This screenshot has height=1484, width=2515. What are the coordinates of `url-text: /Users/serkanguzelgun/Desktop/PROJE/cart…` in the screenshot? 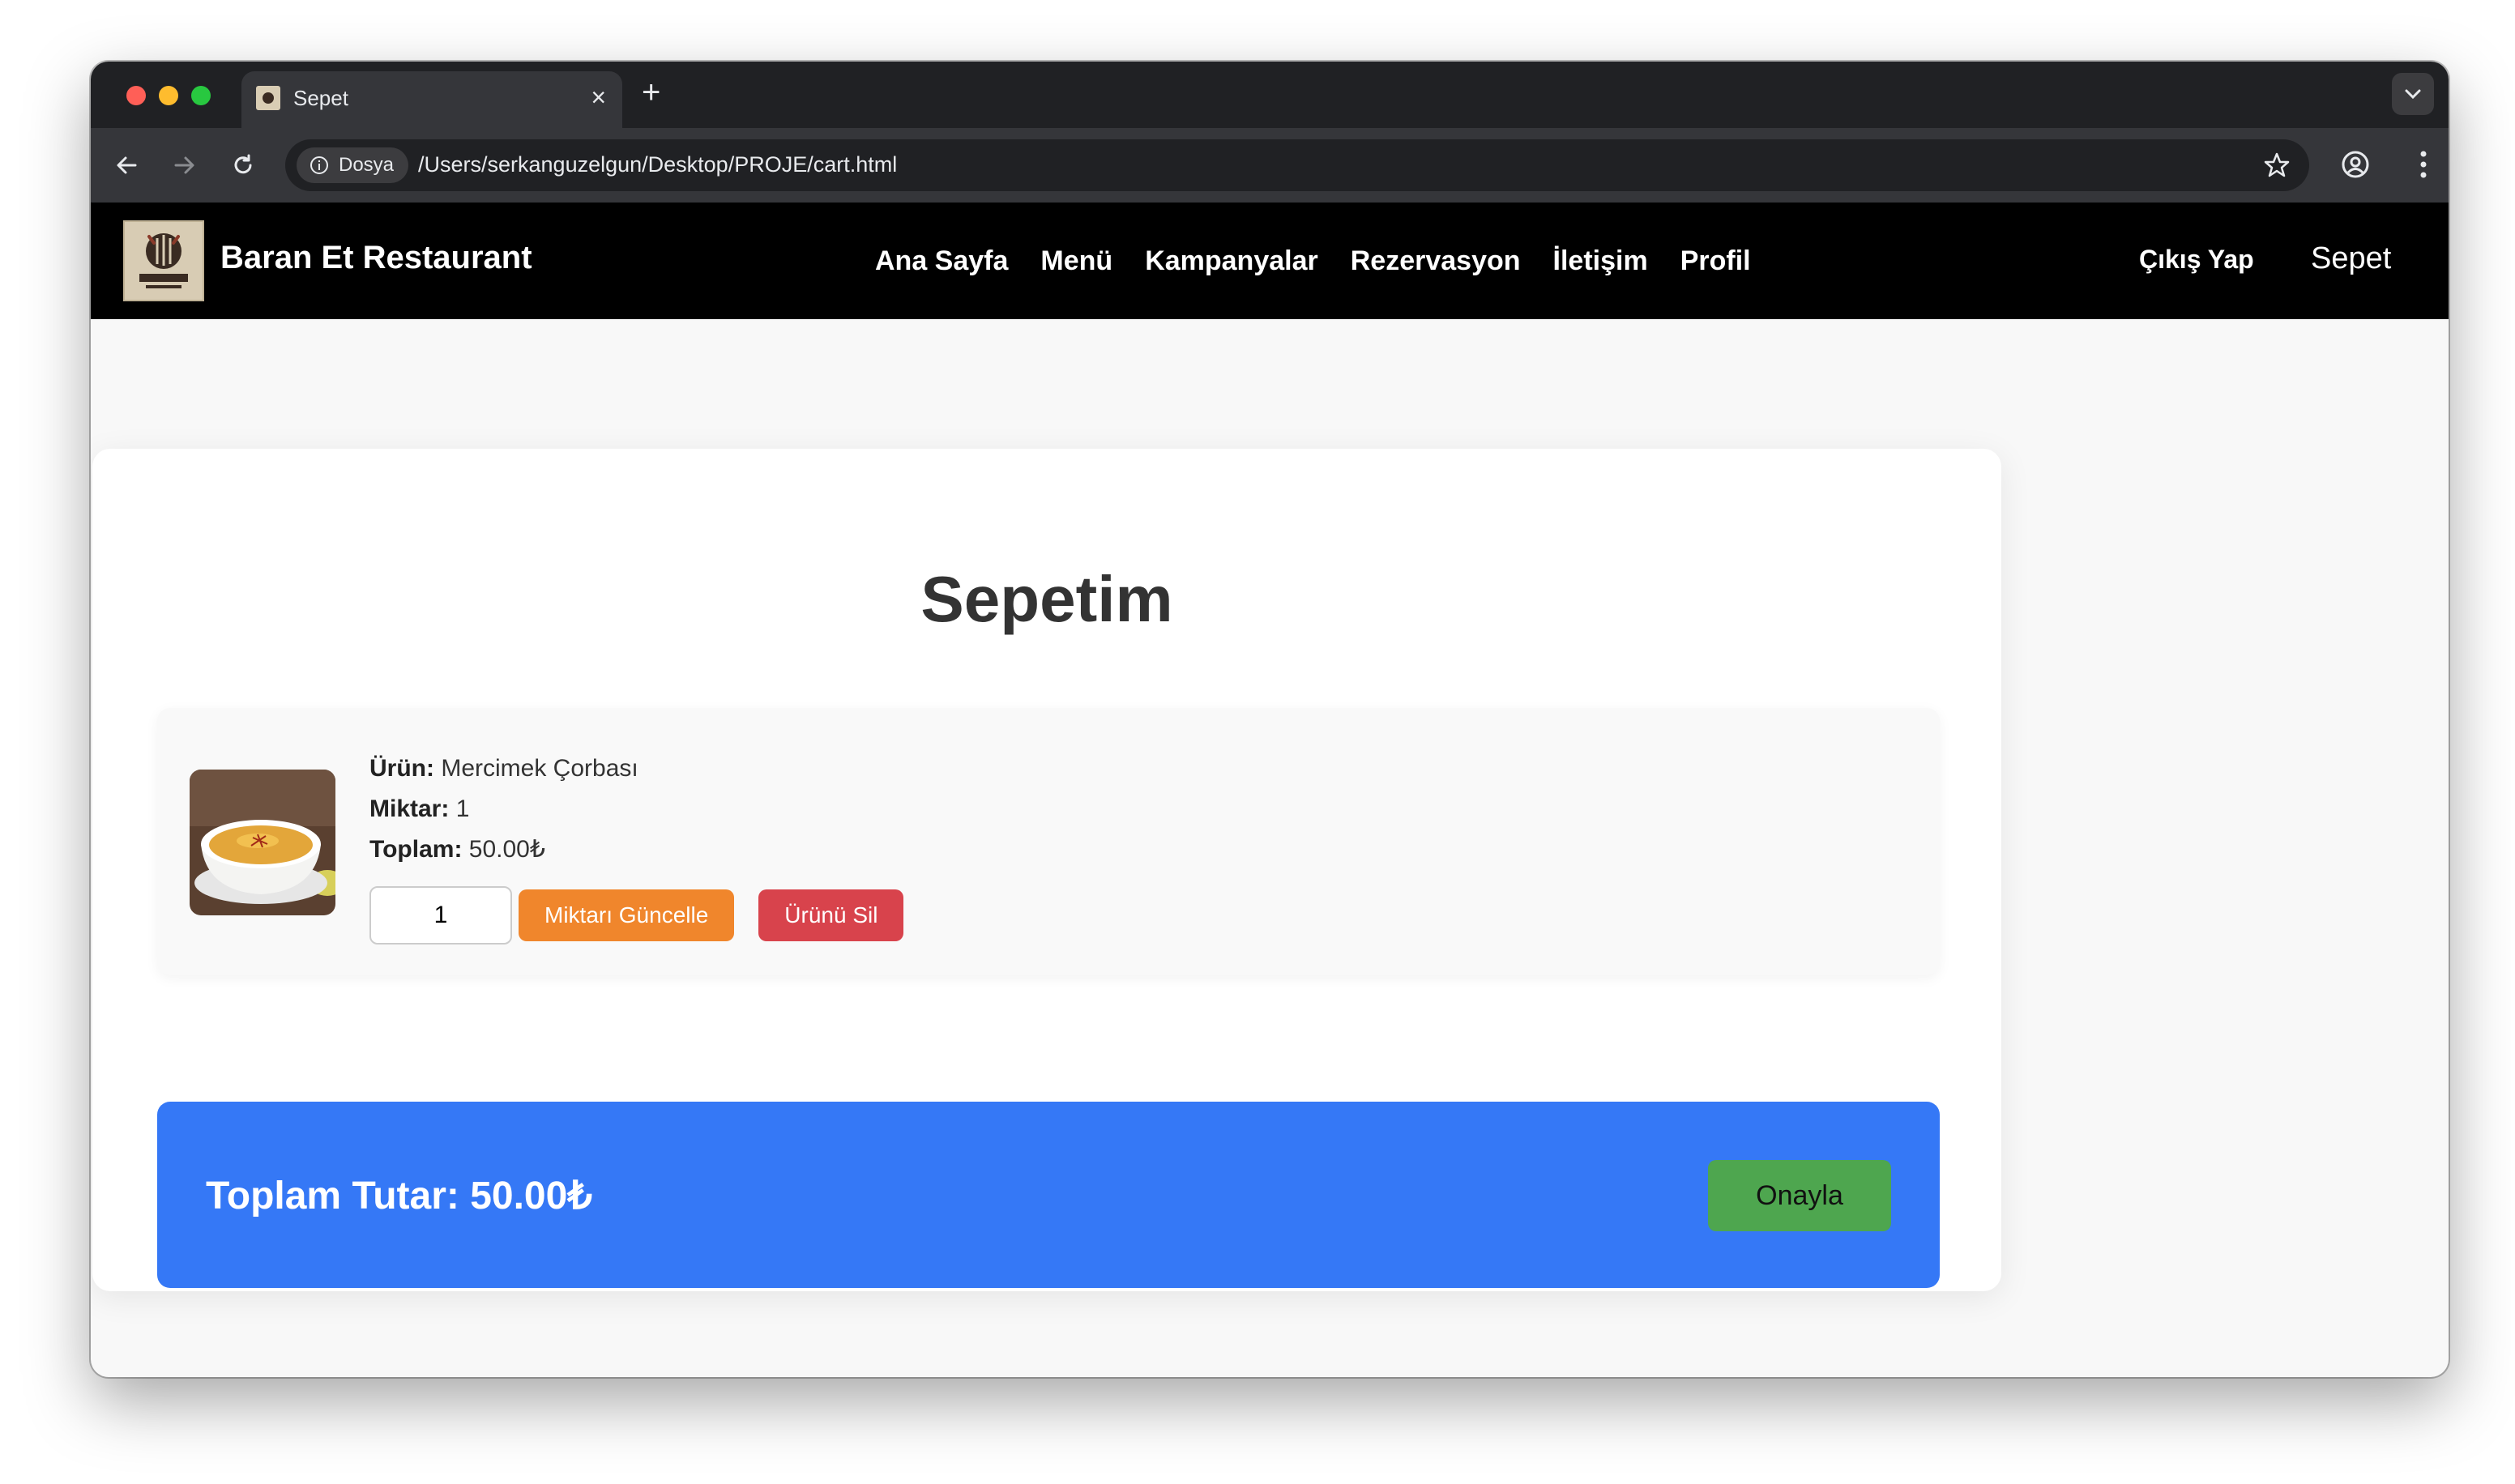 It's located at (658, 164).